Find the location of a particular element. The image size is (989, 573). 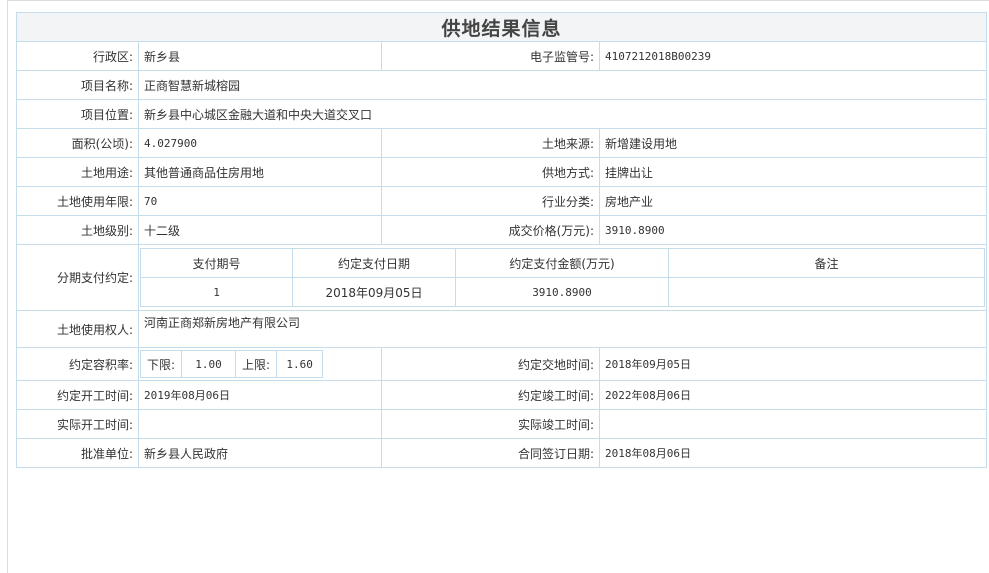

far-upper-value: 1.60 is located at coordinates (300, 364).